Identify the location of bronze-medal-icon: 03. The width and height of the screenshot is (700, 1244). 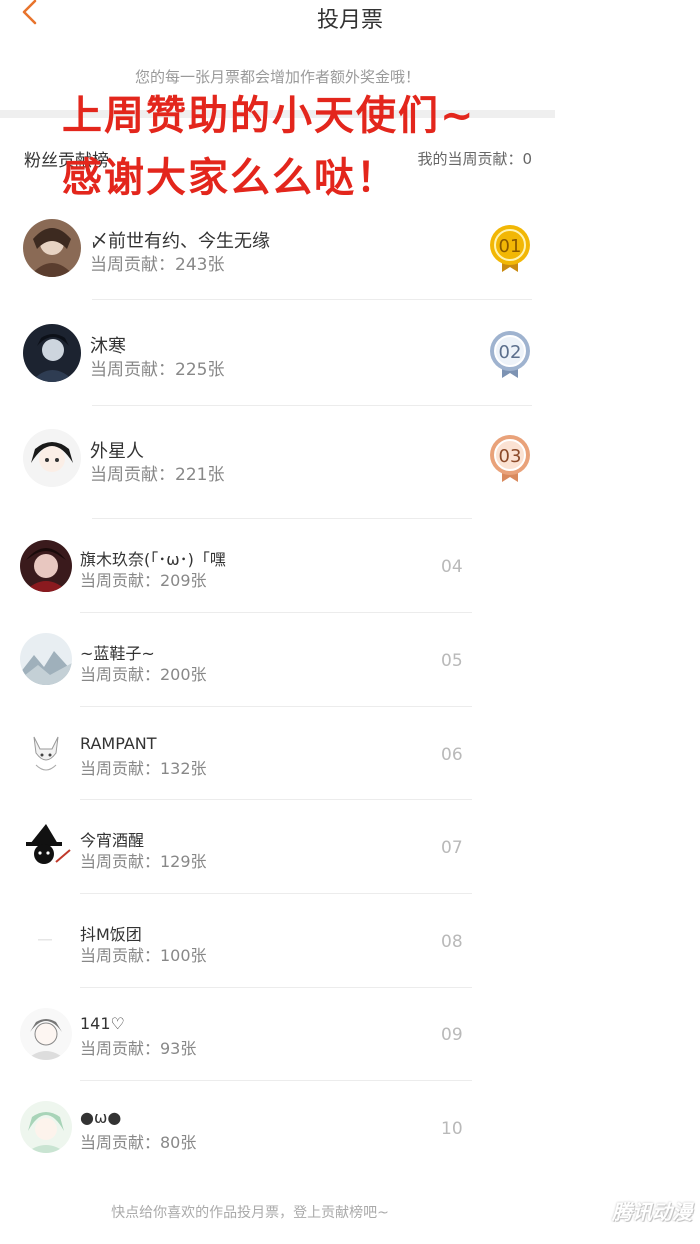
(510, 459).